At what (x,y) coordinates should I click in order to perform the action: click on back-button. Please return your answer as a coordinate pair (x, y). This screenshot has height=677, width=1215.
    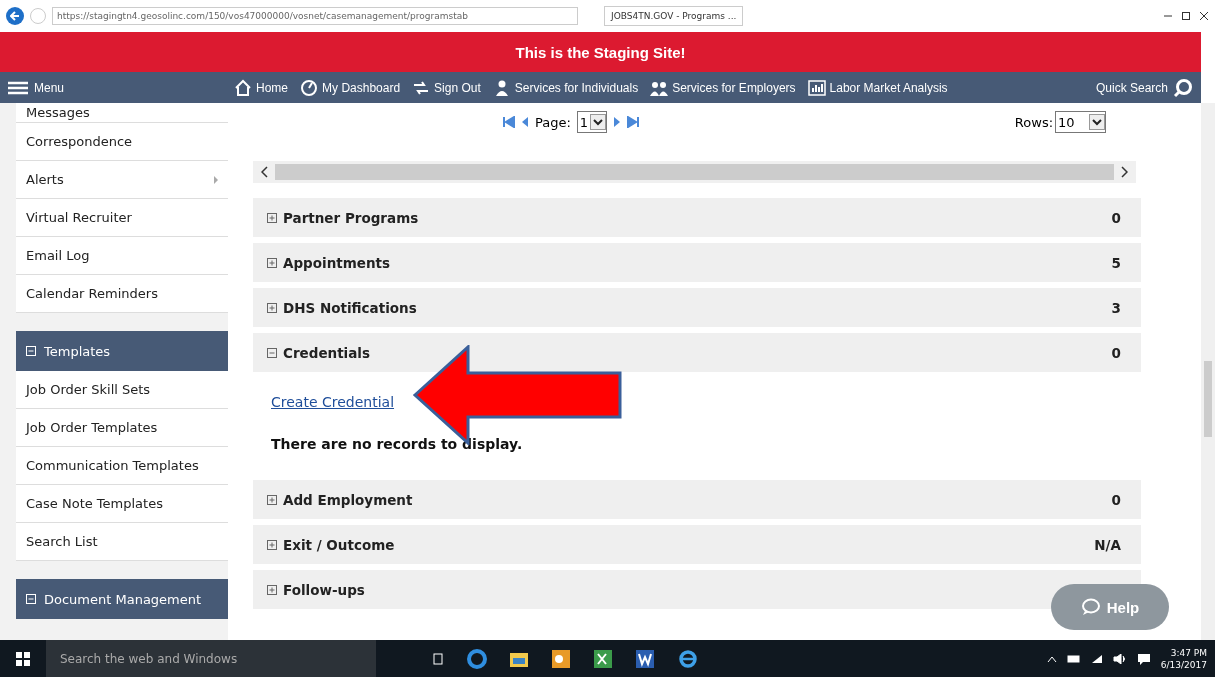
    Looking at the image, I should click on (15, 16).